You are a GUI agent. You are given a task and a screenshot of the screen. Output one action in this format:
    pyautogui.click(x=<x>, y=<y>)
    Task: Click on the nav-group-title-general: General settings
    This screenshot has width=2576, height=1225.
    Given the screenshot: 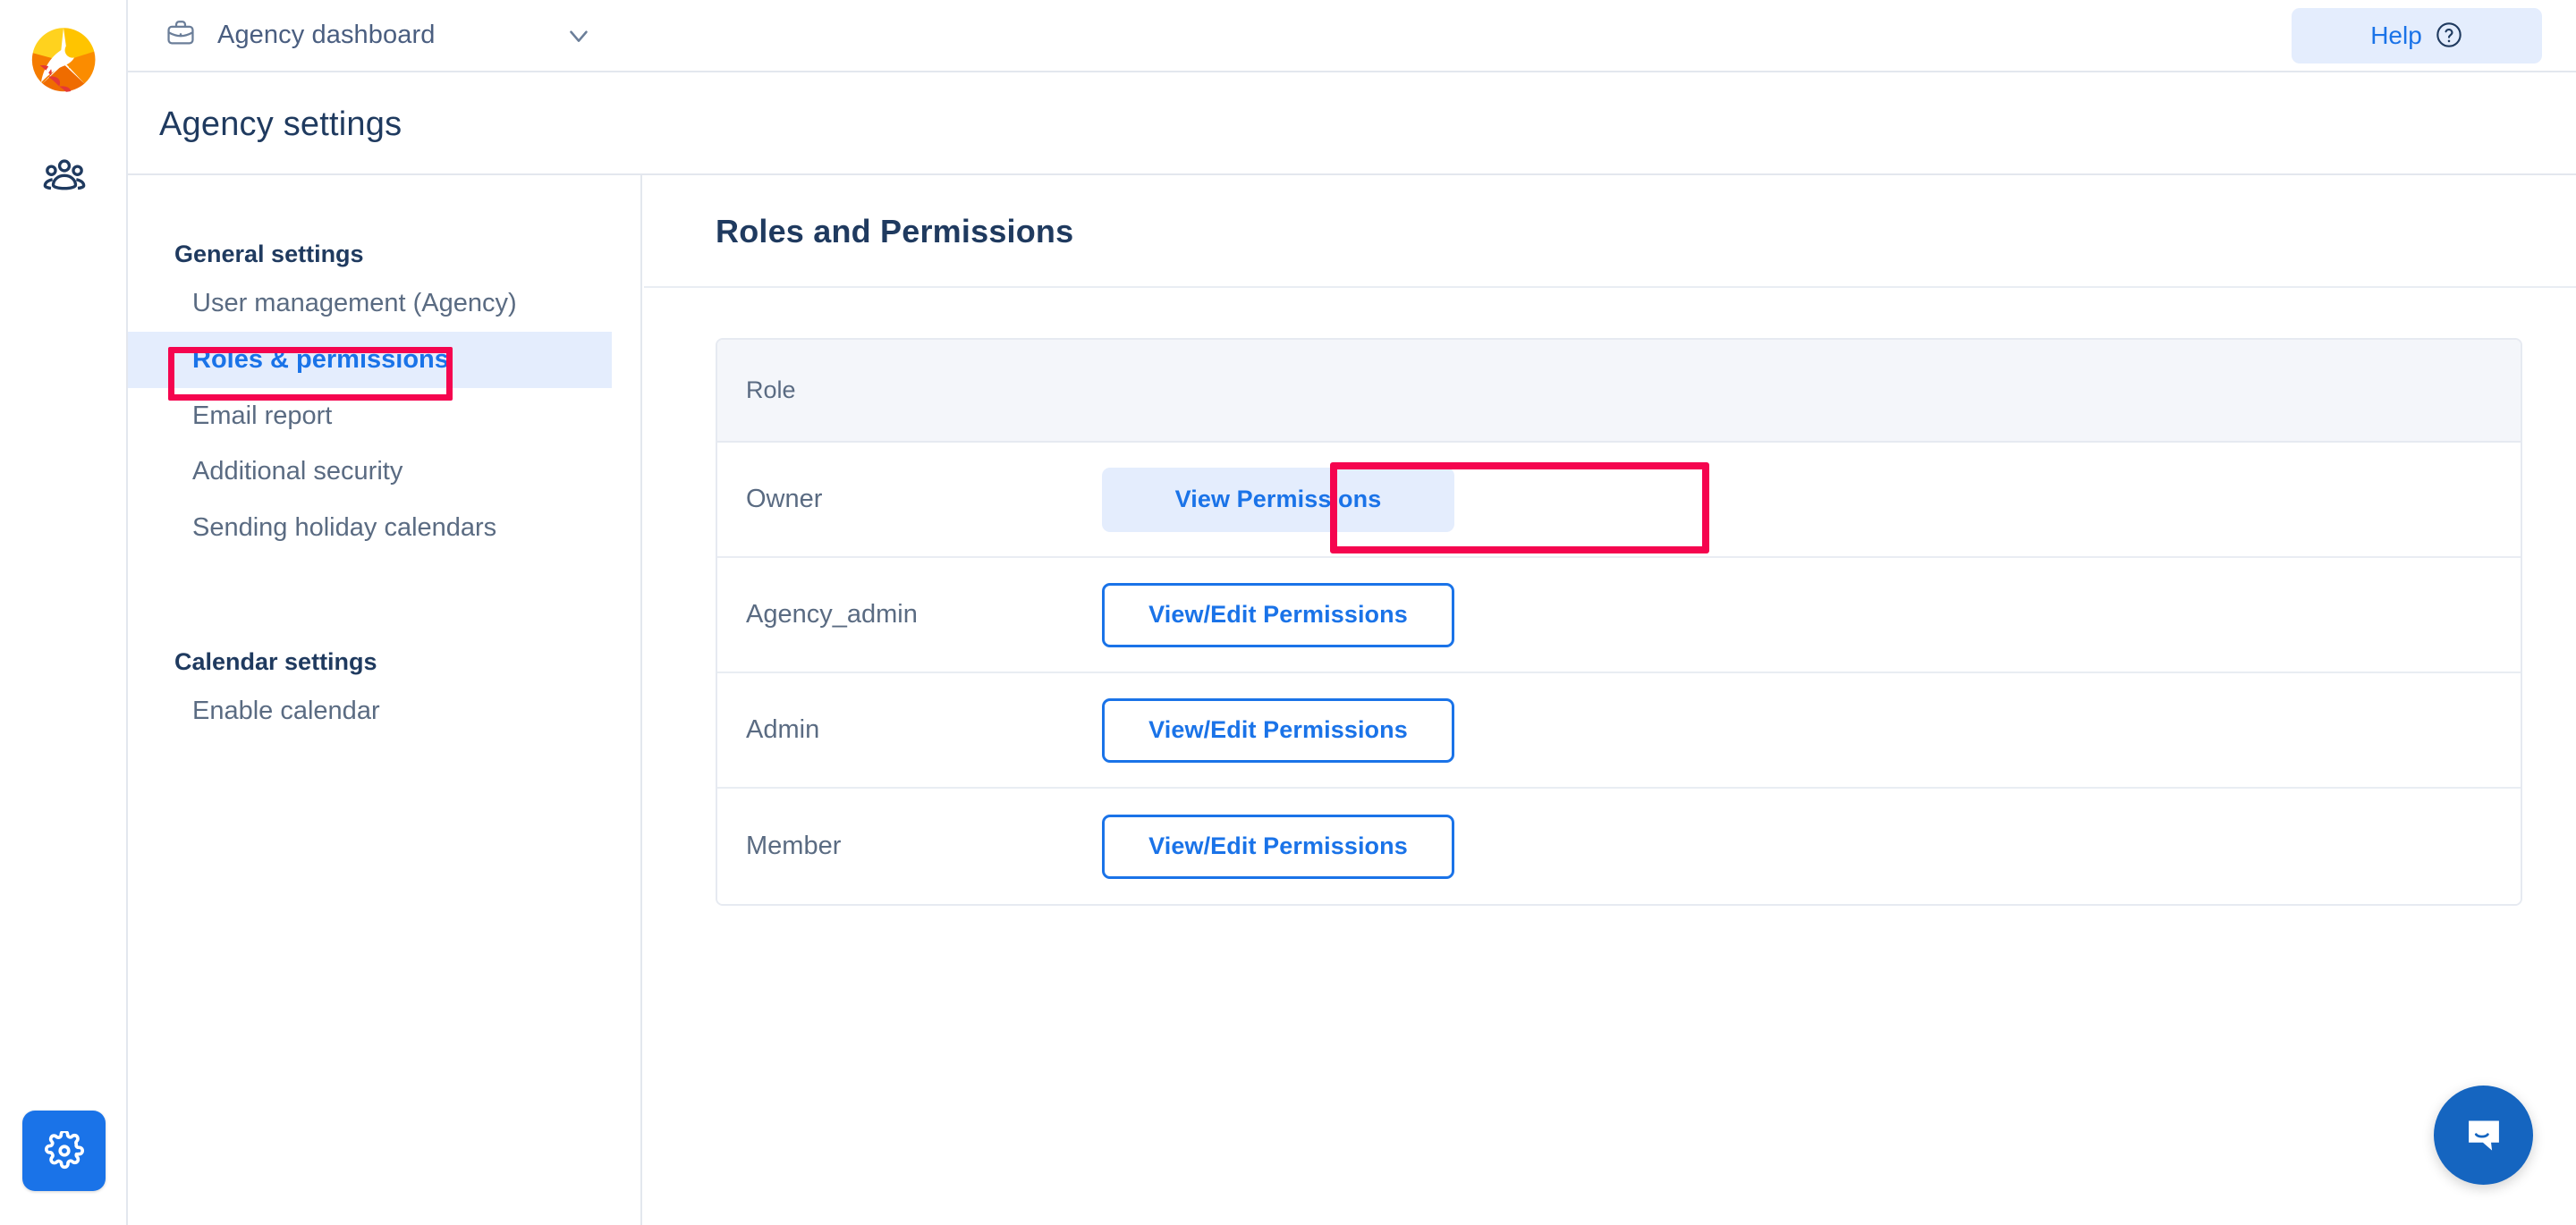 What is the action you would take?
    pyautogui.click(x=269, y=254)
    